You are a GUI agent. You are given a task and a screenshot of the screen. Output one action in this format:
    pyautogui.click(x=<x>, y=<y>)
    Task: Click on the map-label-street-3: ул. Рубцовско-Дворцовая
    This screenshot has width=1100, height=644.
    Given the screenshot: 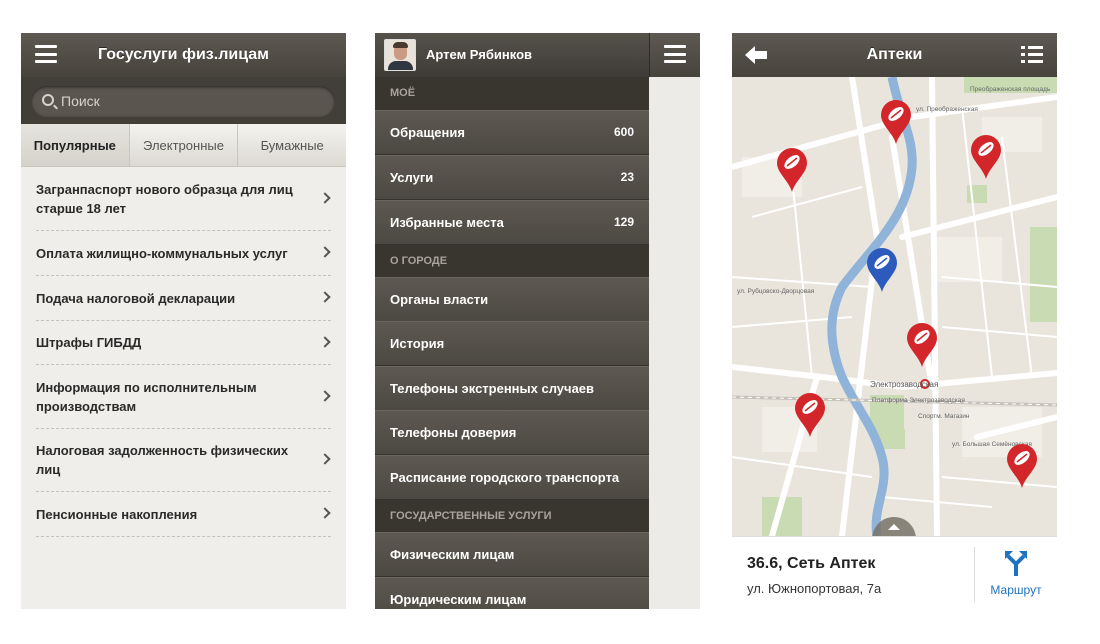 What is the action you would take?
    pyautogui.click(x=776, y=291)
    